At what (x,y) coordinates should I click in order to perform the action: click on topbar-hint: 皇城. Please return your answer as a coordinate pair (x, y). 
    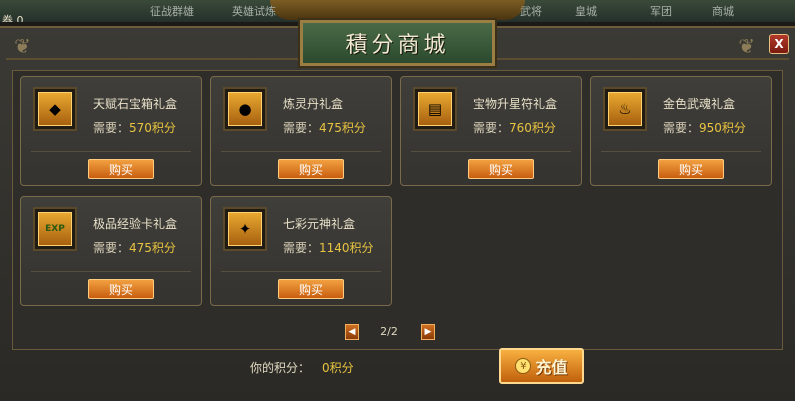
    Looking at the image, I should click on (586, 11).